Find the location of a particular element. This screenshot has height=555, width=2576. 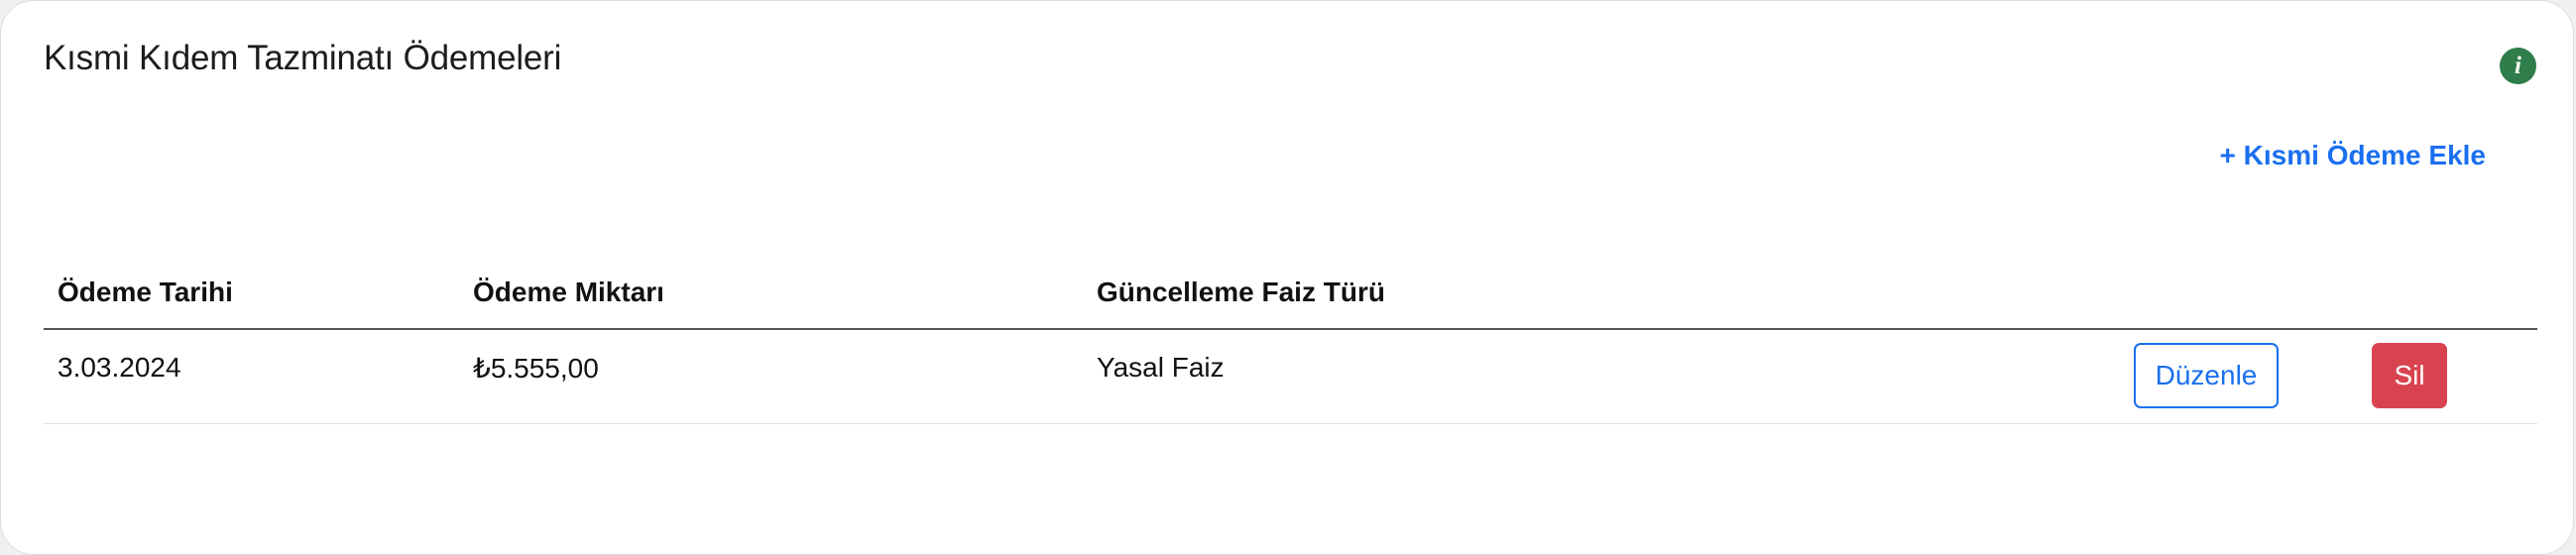

cell-interest-type: Yasal Faiz is located at coordinates (1161, 367).